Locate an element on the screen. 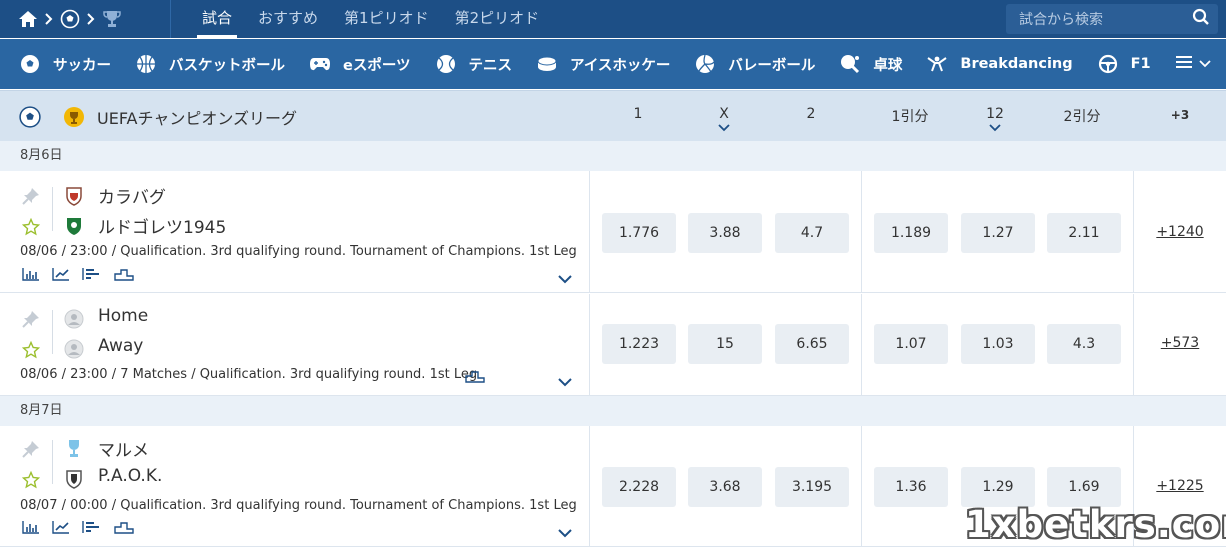 The image size is (1226, 547). team-away-name: Away is located at coordinates (120, 346).